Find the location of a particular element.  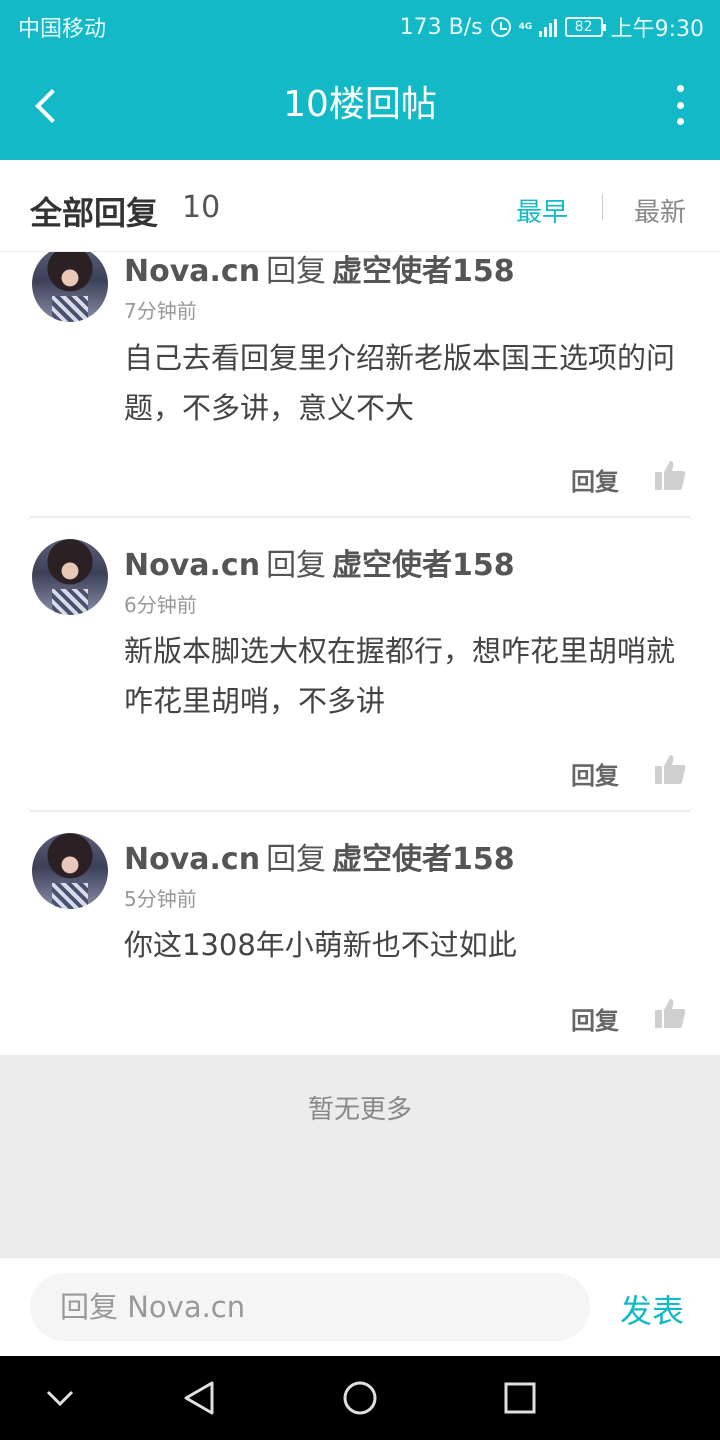

reply-input-bar: 发表 is located at coordinates (360, 1307).